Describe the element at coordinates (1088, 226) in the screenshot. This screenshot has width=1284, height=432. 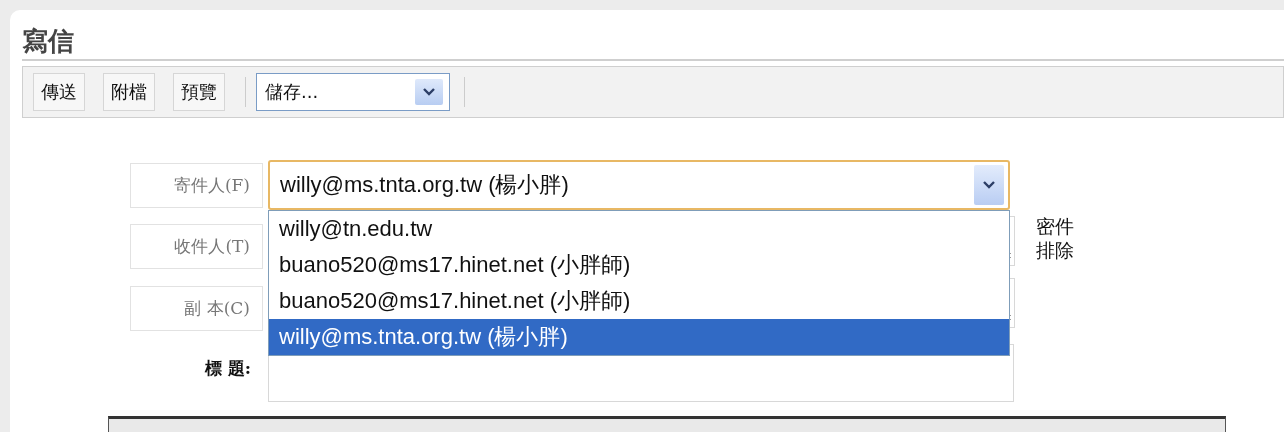
I see `side-link: 密件` at that location.